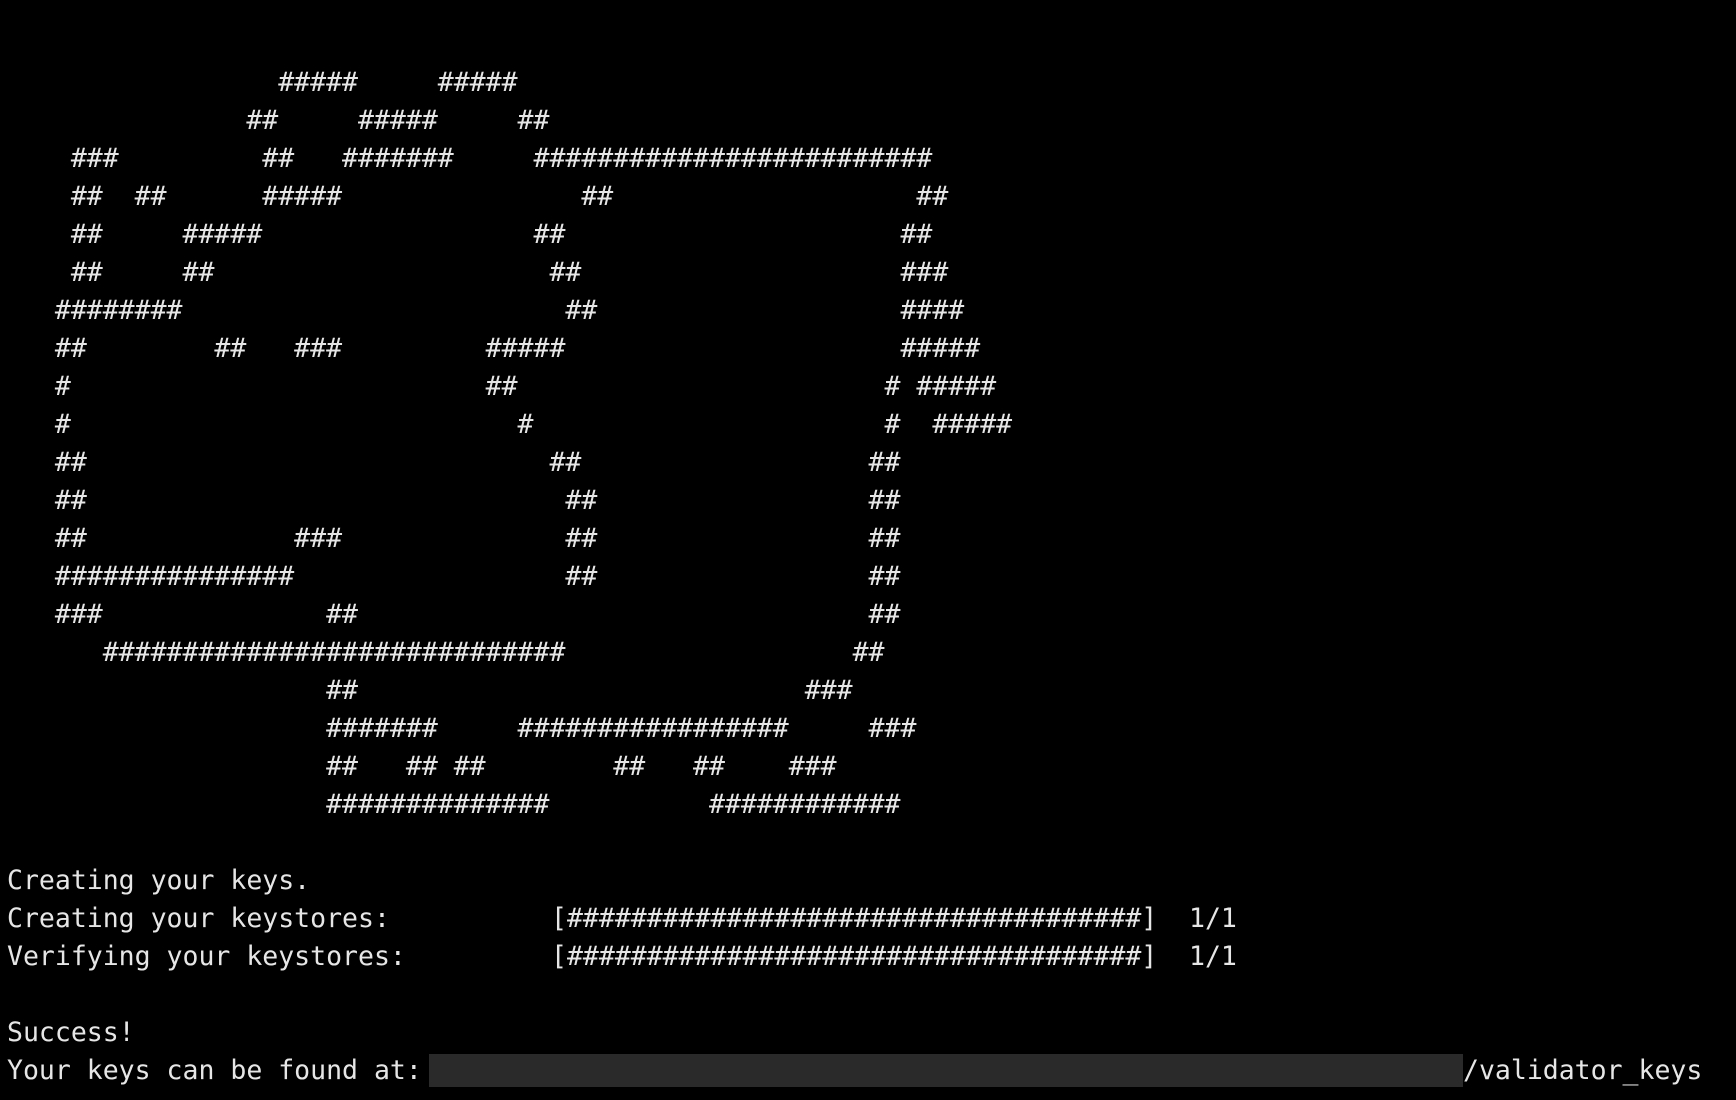 The image size is (1736, 1100). Describe the element at coordinates (214, 1070) in the screenshot. I see `keys-location-label: Your keys can be found at:` at that location.